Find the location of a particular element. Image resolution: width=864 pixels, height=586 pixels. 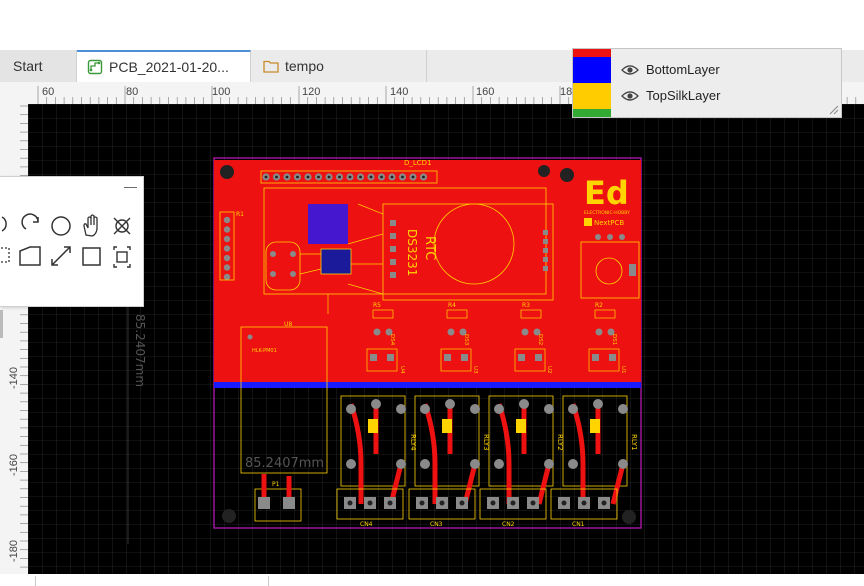

silk-label-cn1: CN1 is located at coordinates (578, 524).